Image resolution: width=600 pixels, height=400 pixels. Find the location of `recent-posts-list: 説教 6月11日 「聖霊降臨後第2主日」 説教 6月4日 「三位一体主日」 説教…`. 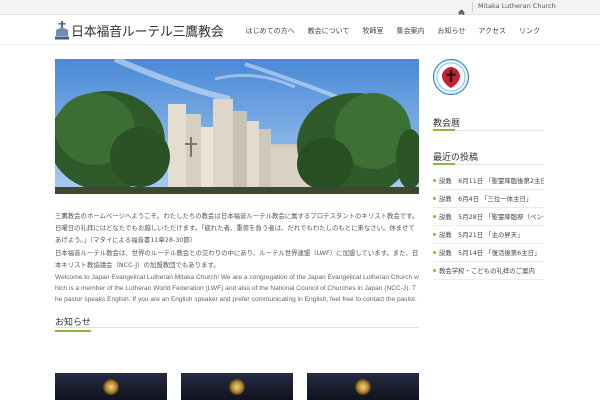

recent-posts-list: 説教 6月11日 「聖霊降臨後第2主日」 説教 6月4日 「三位一体主日」 説教… is located at coordinates (488, 226).